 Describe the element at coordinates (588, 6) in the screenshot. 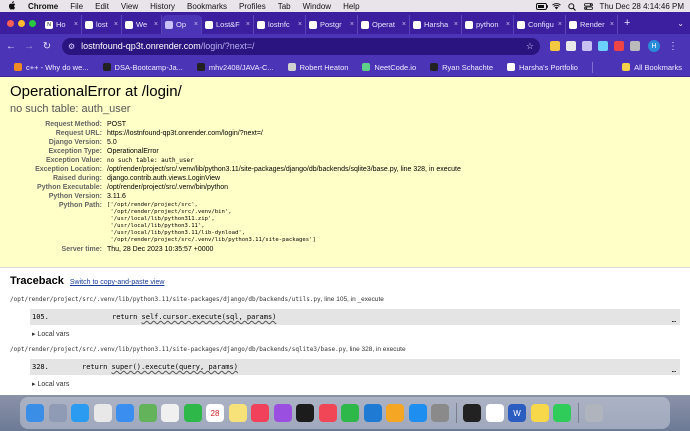

I see `control-center-icon` at that location.